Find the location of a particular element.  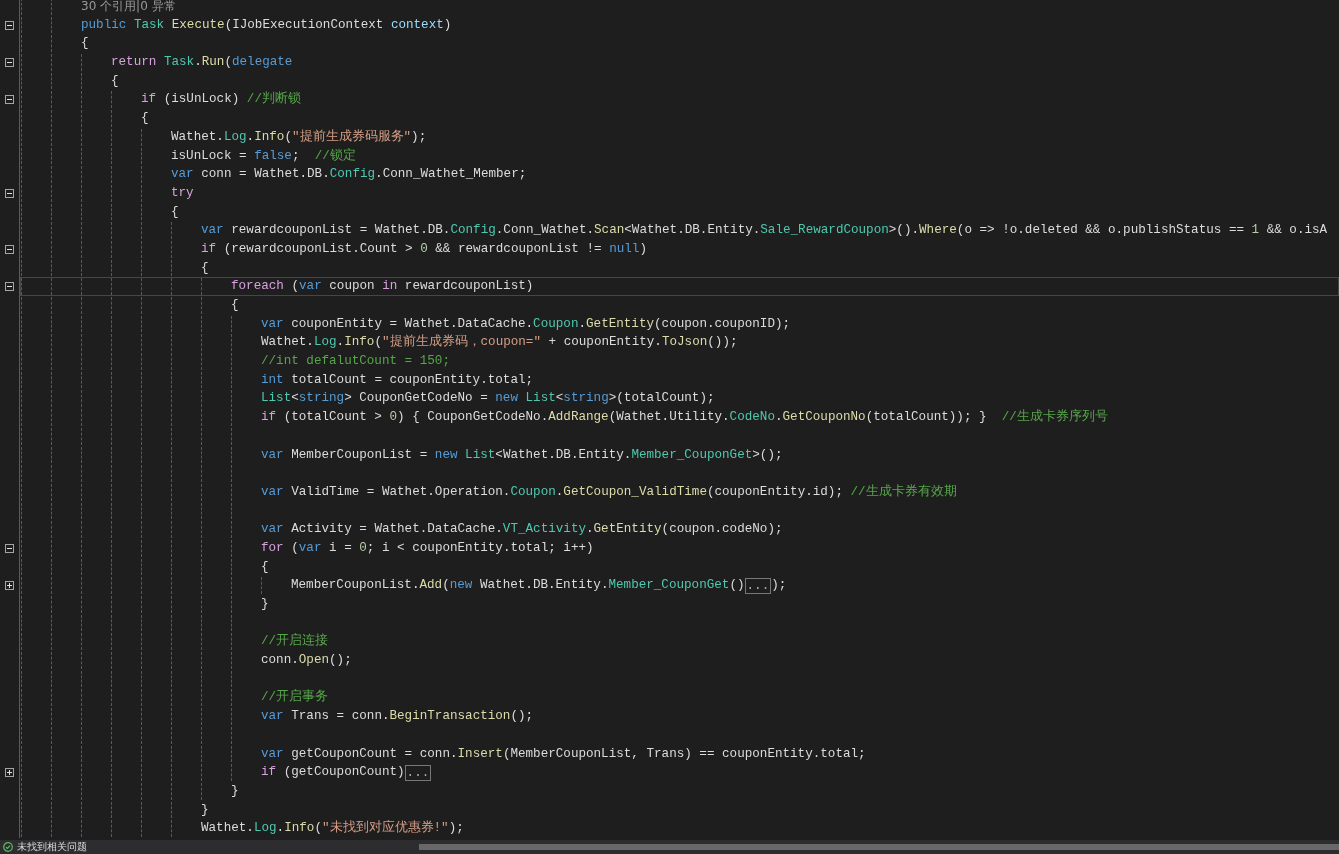

code-line: var conn = Wathet.DB.Config.Conn_Wathet_Member; is located at coordinates (679, 174).